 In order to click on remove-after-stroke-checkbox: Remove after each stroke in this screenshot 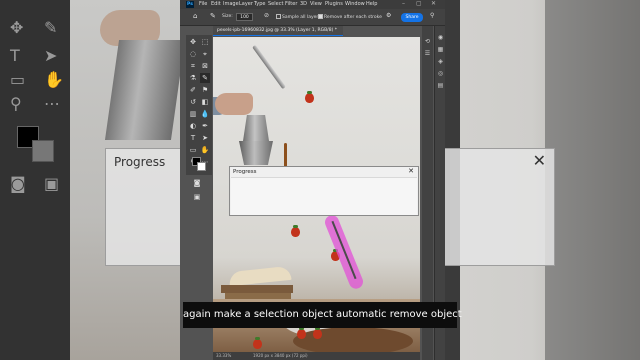, I will do `click(350, 17)`.